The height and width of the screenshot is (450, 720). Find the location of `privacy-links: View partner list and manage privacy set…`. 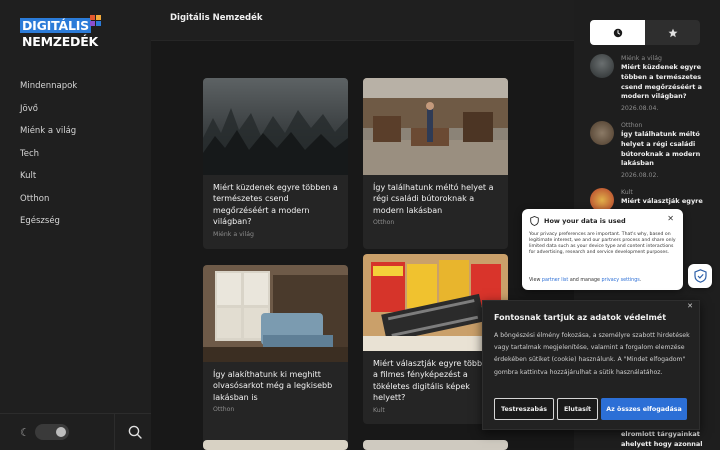

privacy-links: View partner list and manage privacy set… is located at coordinates (585, 280).